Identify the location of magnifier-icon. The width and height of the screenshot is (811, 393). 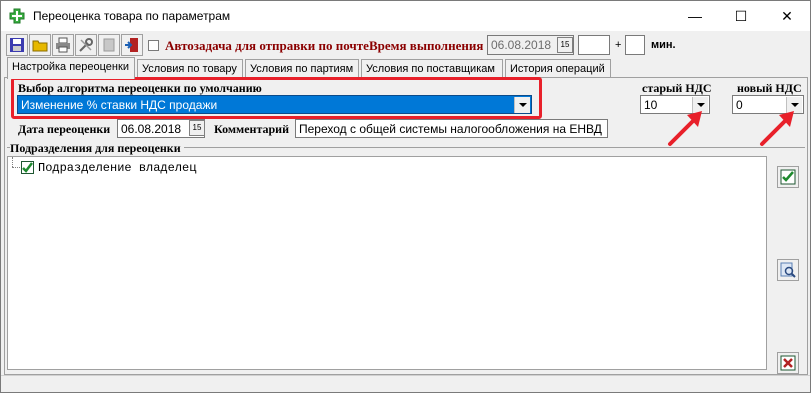
(788, 270).